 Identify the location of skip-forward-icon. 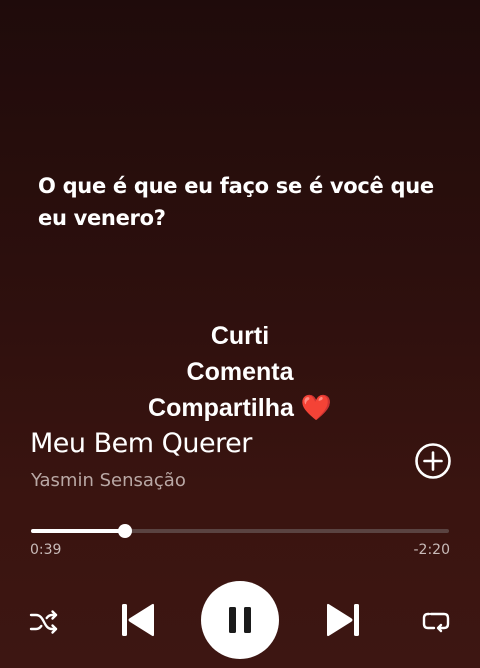
(343, 620).